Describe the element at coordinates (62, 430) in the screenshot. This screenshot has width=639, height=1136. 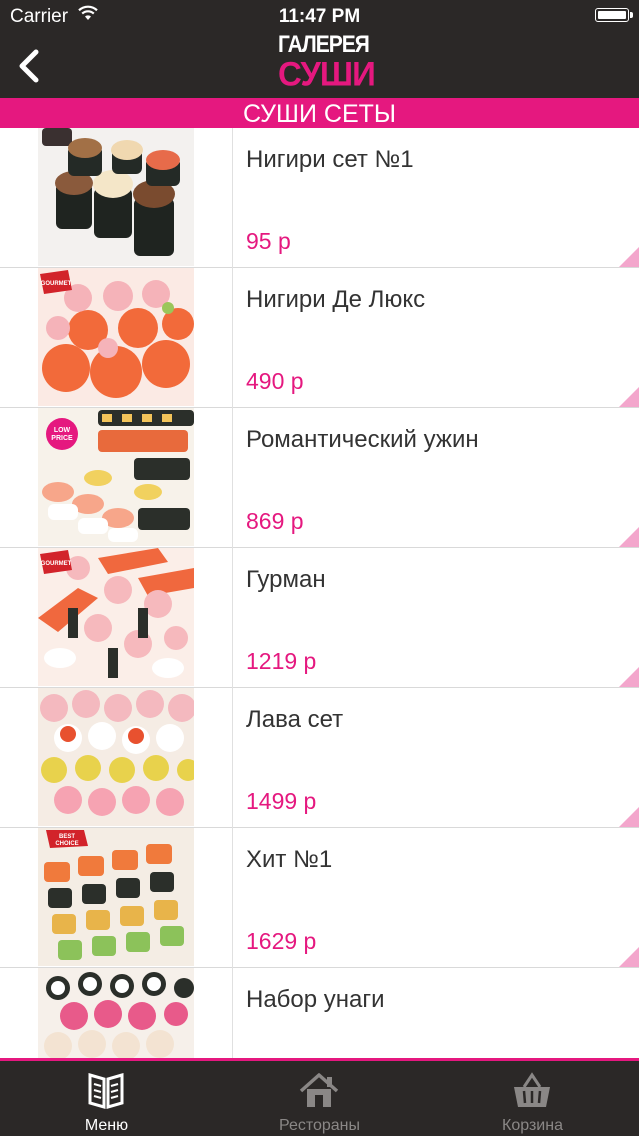
I see `svg-text: LOW` at that location.